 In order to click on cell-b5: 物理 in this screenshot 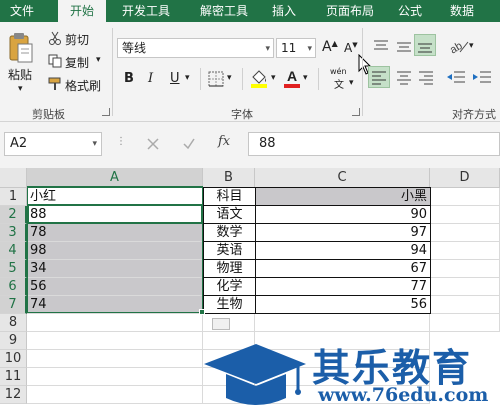, I will do `click(229, 268)`.